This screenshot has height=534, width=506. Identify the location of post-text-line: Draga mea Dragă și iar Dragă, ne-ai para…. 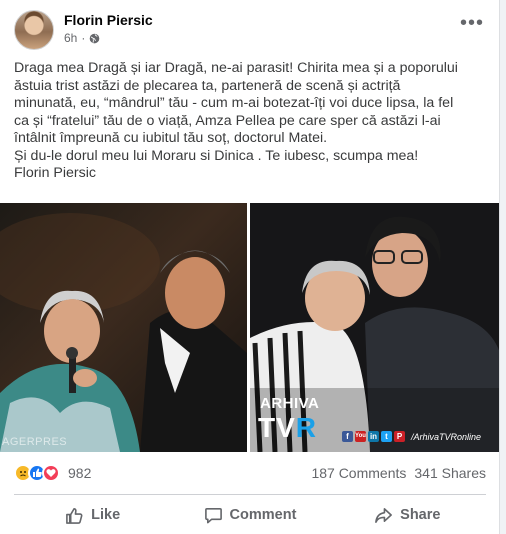
(236, 68).